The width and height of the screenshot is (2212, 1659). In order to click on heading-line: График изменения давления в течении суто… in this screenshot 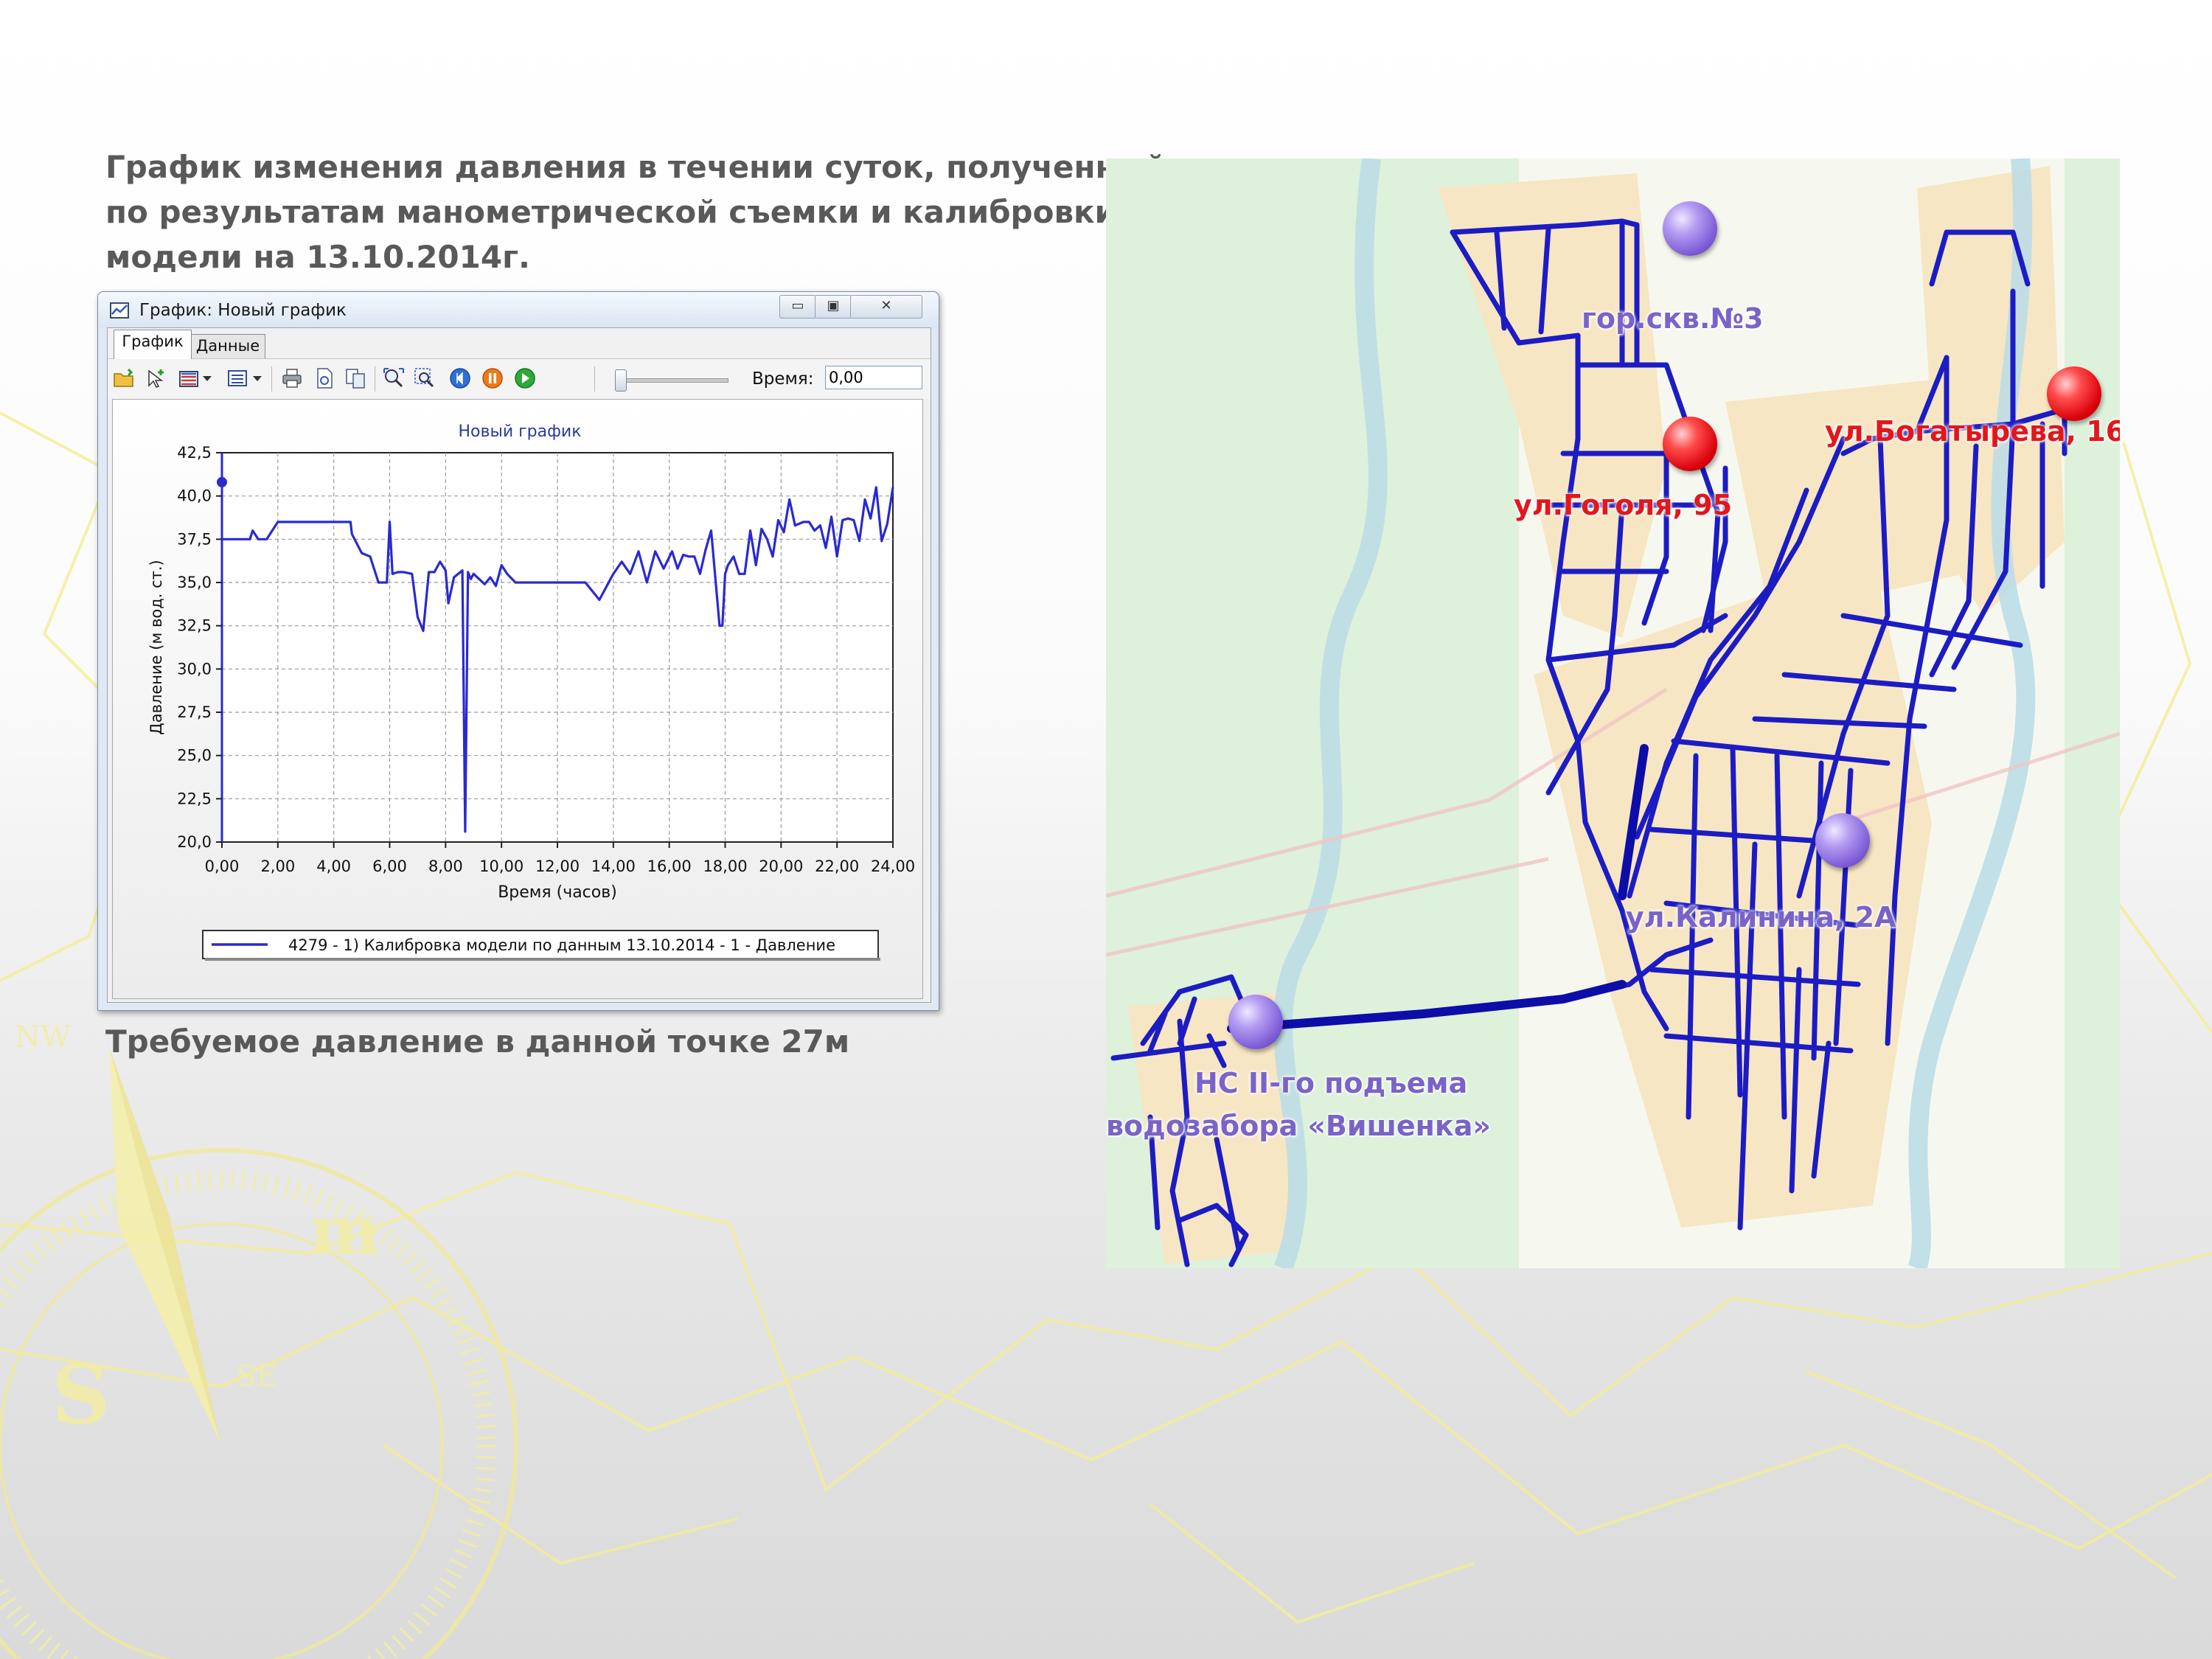, I will do `click(635, 167)`.